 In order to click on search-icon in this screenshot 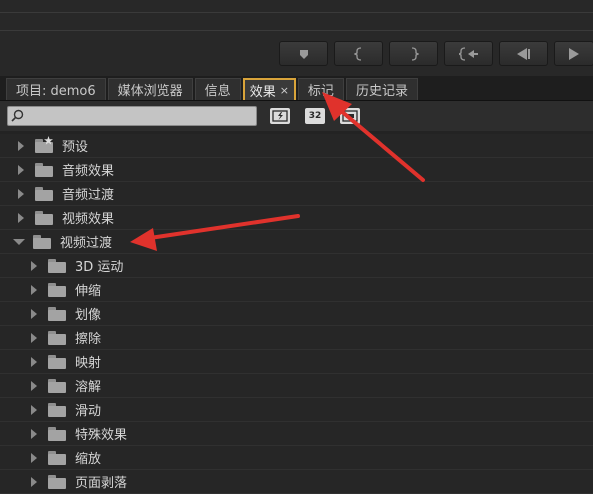, I will do `click(17, 115)`.